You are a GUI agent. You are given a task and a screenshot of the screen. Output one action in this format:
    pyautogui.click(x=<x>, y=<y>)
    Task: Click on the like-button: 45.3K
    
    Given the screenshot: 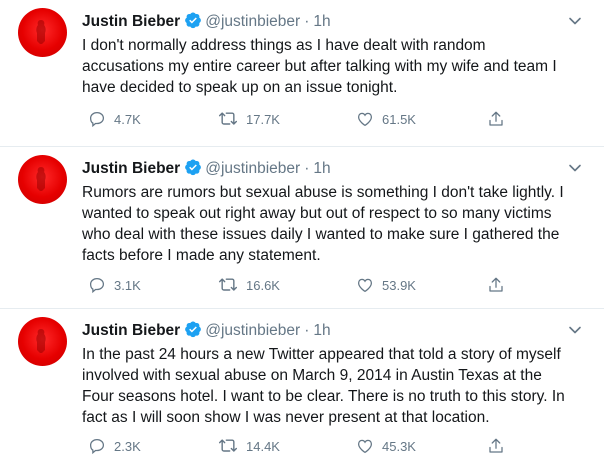 What is the action you would take?
    pyautogui.click(x=386, y=446)
    